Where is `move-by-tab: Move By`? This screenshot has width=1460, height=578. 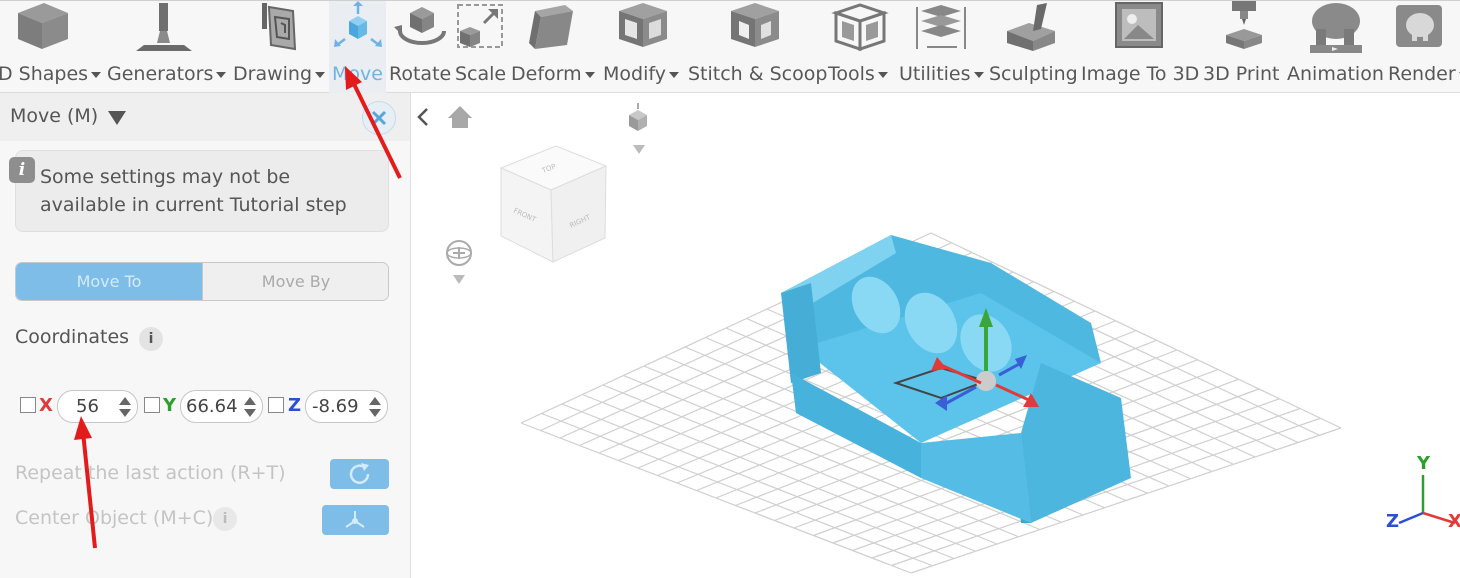
move-by-tab: Move By is located at coordinates (295, 281).